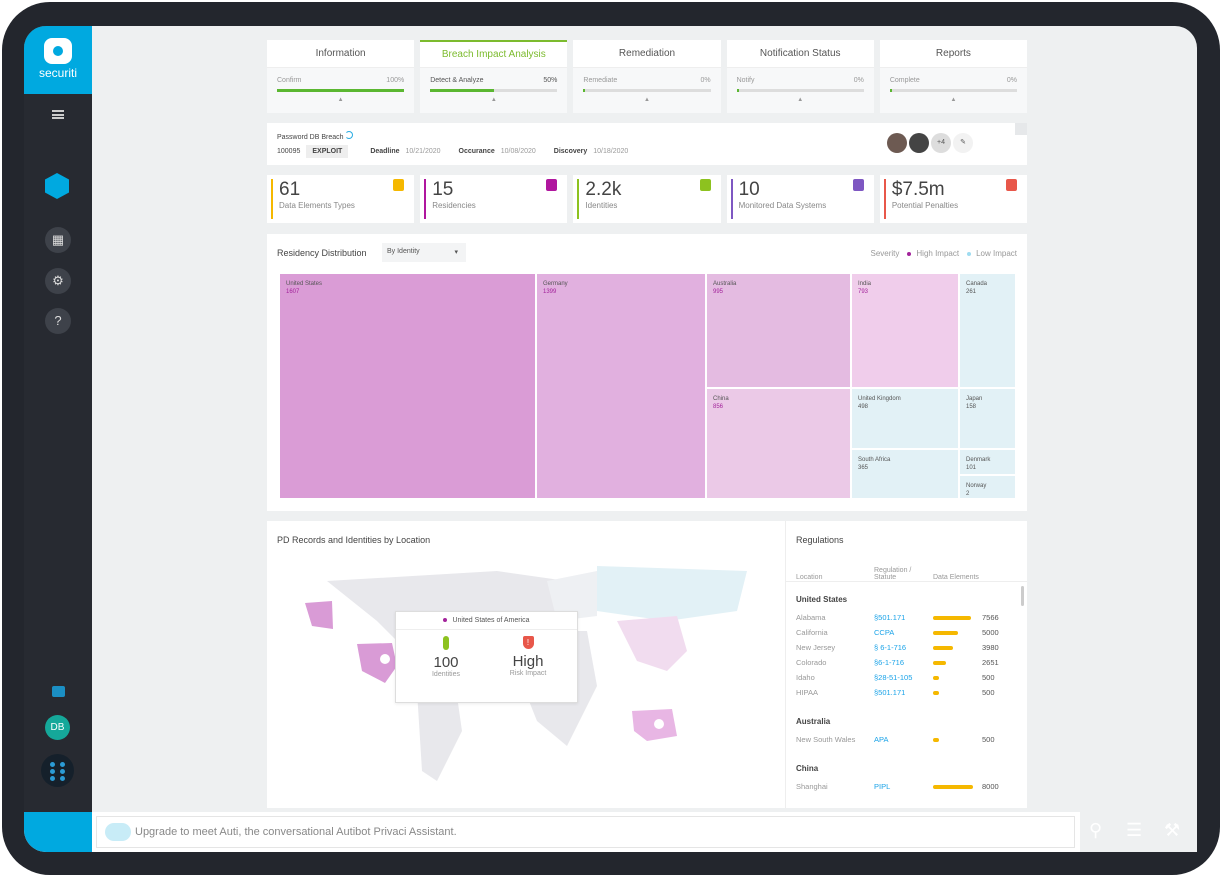 This screenshot has width=1222, height=879. What do you see at coordinates (987, 330) in the screenshot?
I see `treemap-cell: Canada 261` at bounding box center [987, 330].